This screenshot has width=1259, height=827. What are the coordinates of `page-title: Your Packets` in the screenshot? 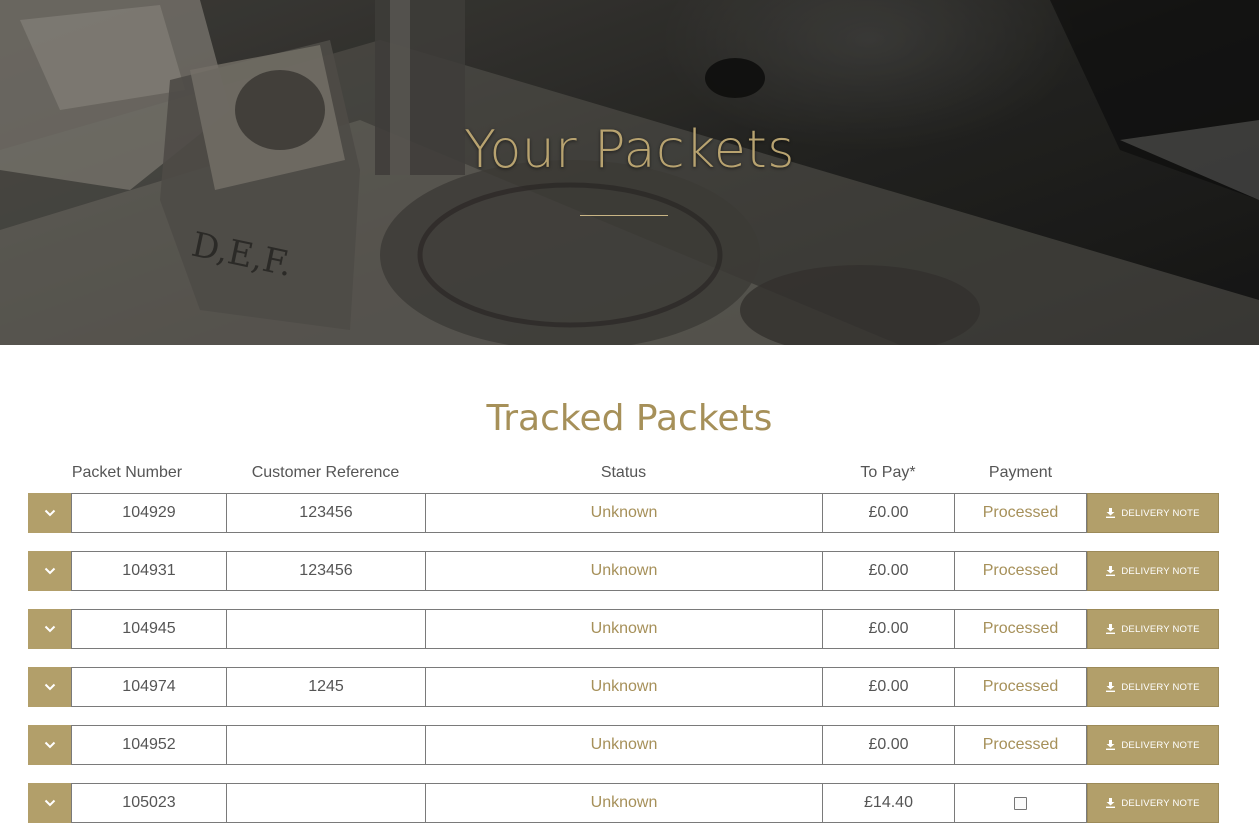 It's located at (629, 150).